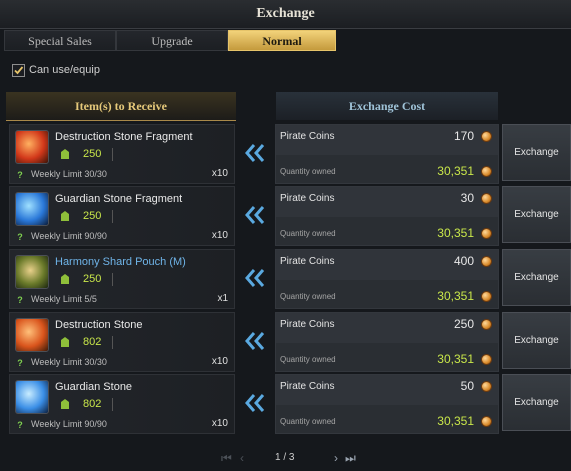 The height and width of the screenshot is (471, 571). Describe the element at coordinates (387, 342) in the screenshot. I see `cost-panel: Pirate Coins 250 Quantity owned 30,351` at that location.